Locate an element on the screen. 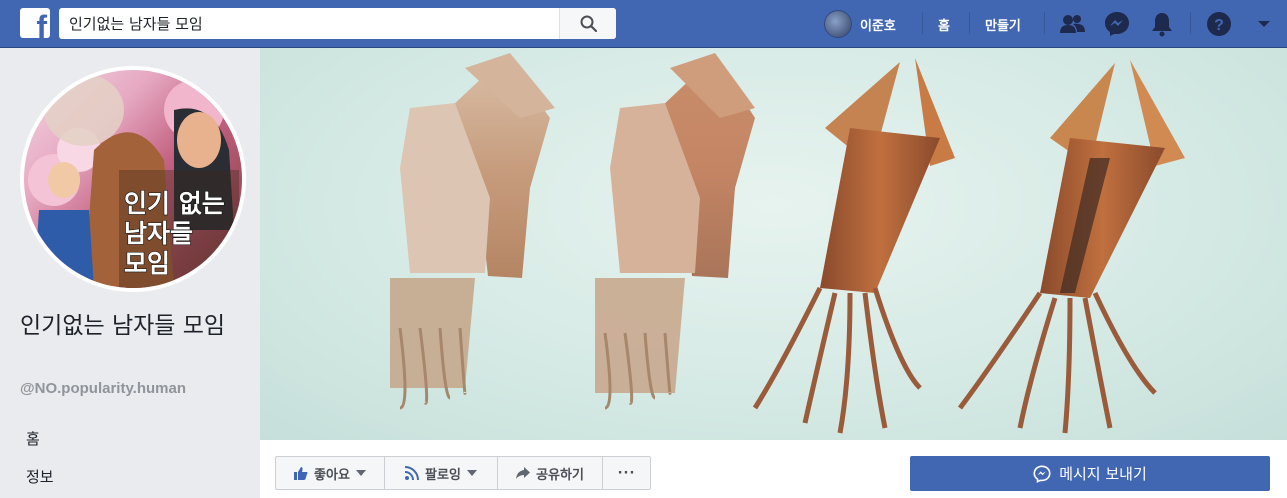 The image size is (1287, 498). more-options-button: ··· is located at coordinates (626, 473).